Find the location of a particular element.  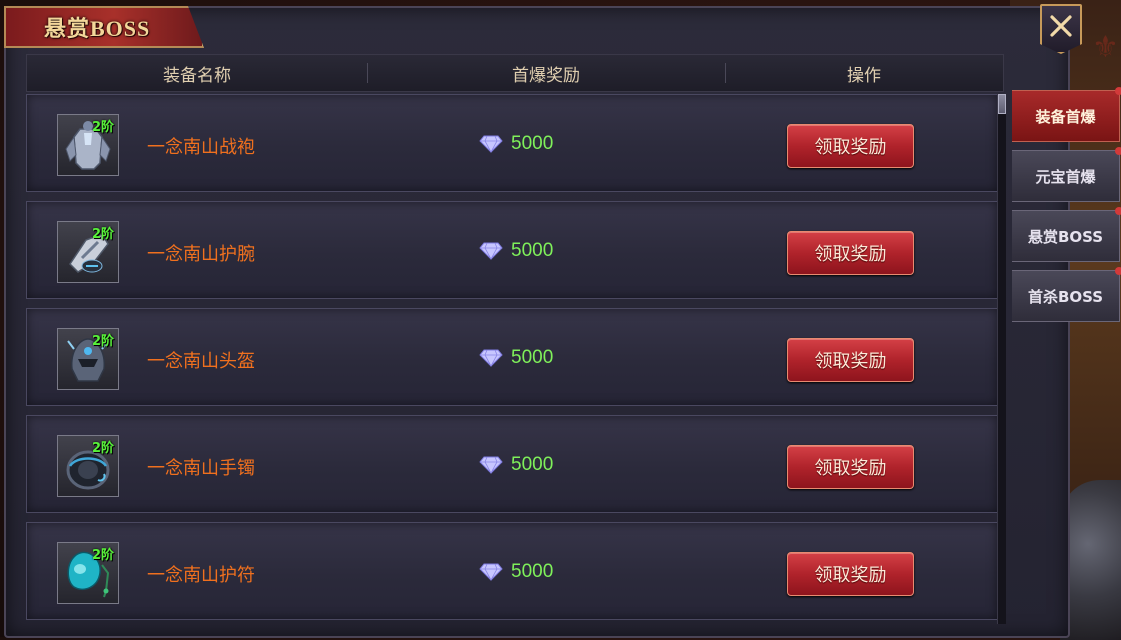

side-tab-first-kill-boss: 首杀BOSS is located at coordinates (1066, 294).